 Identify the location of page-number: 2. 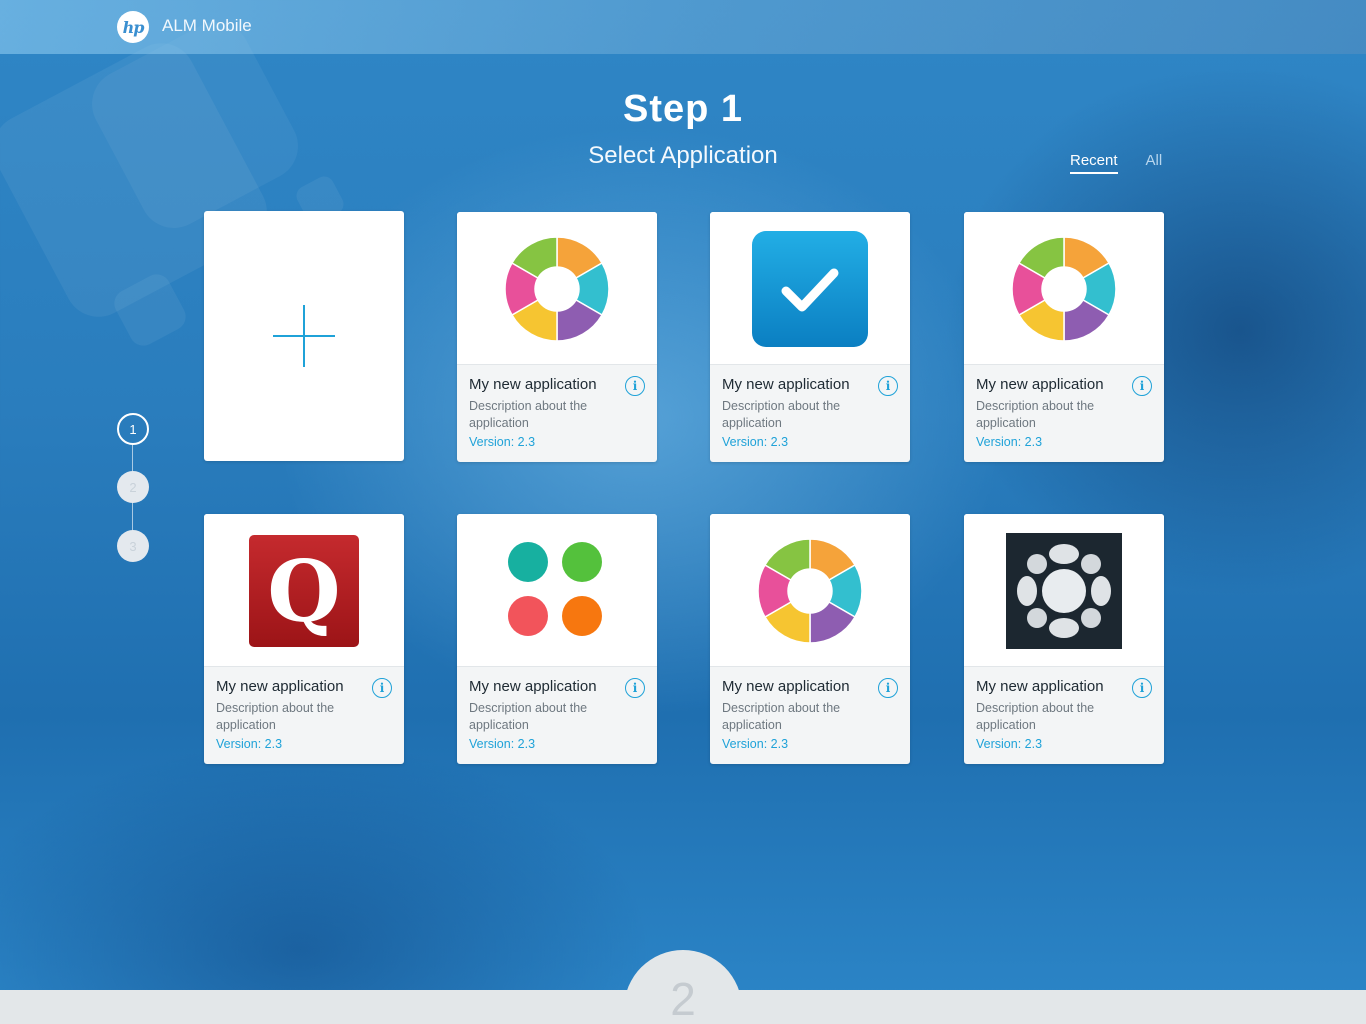
(683, 998).